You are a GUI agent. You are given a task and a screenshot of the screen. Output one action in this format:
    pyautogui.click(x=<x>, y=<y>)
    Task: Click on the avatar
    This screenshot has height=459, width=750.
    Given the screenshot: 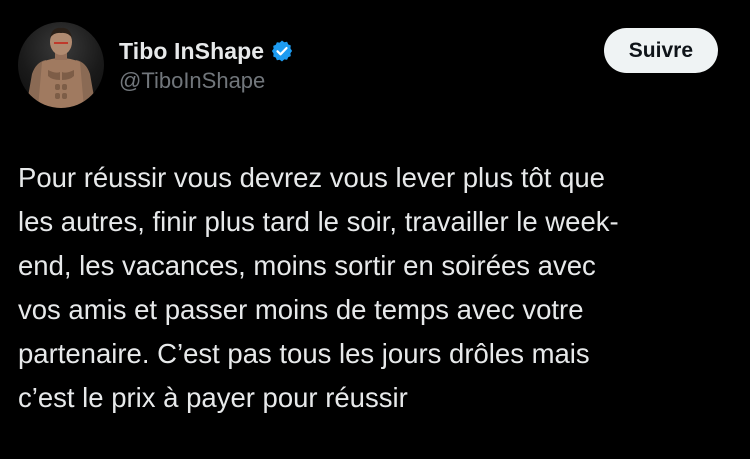 What is the action you would take?
    pyautogui.click(x=61, y=65)
    